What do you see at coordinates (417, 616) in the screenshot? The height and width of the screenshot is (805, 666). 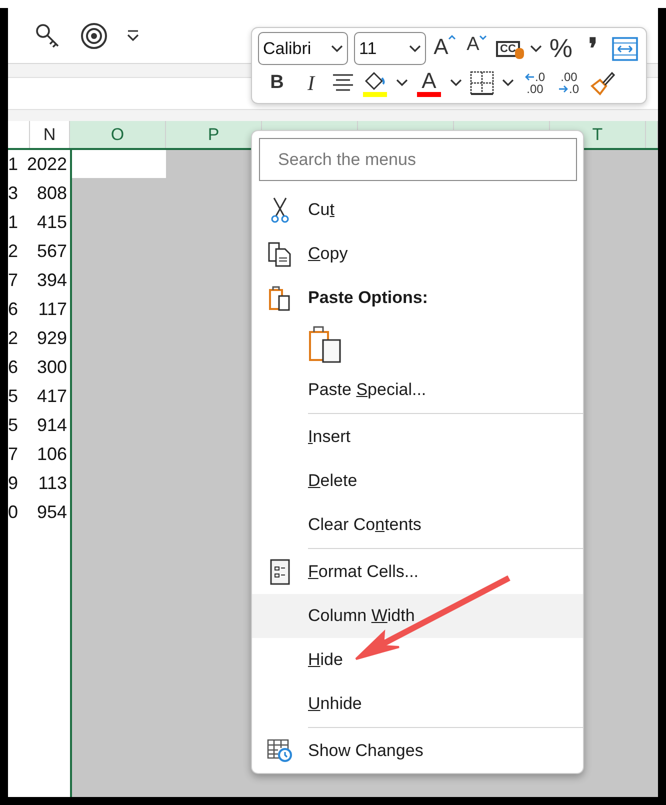 I see `menu-item: Column Width` at bounding box center [417, 616].